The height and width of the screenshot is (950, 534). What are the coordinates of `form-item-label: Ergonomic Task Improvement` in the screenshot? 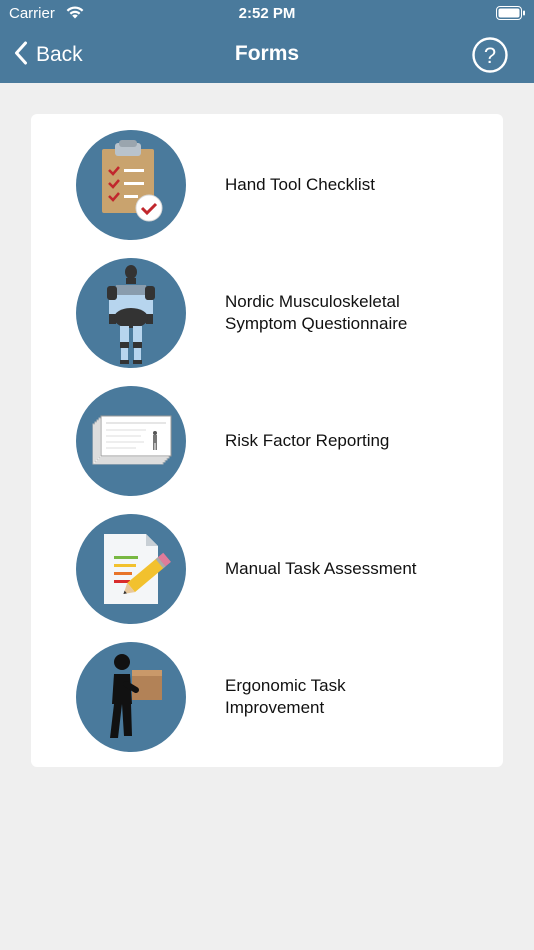 It's located at (285, 696).